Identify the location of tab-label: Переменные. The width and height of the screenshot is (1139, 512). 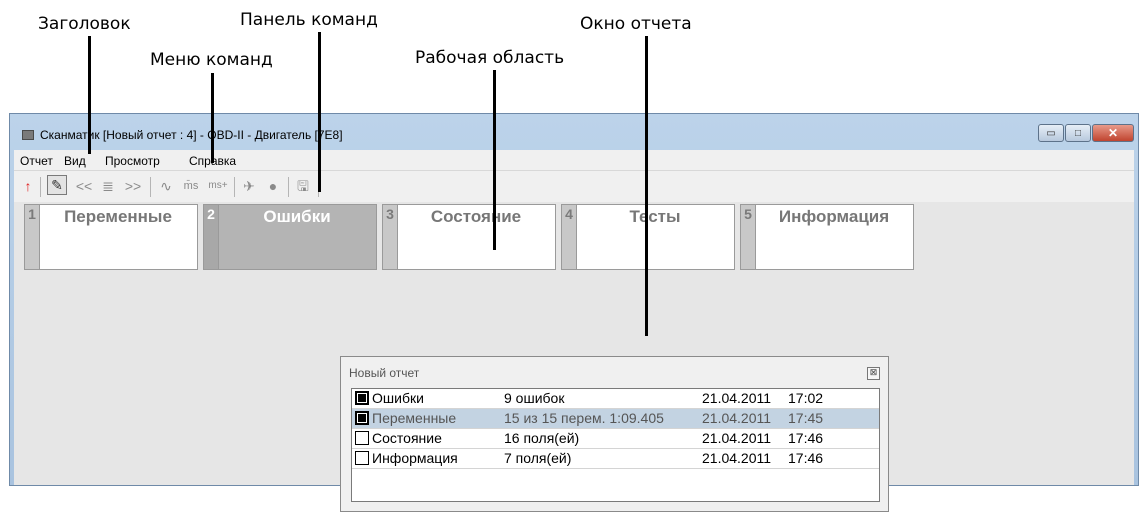
(118, 216).